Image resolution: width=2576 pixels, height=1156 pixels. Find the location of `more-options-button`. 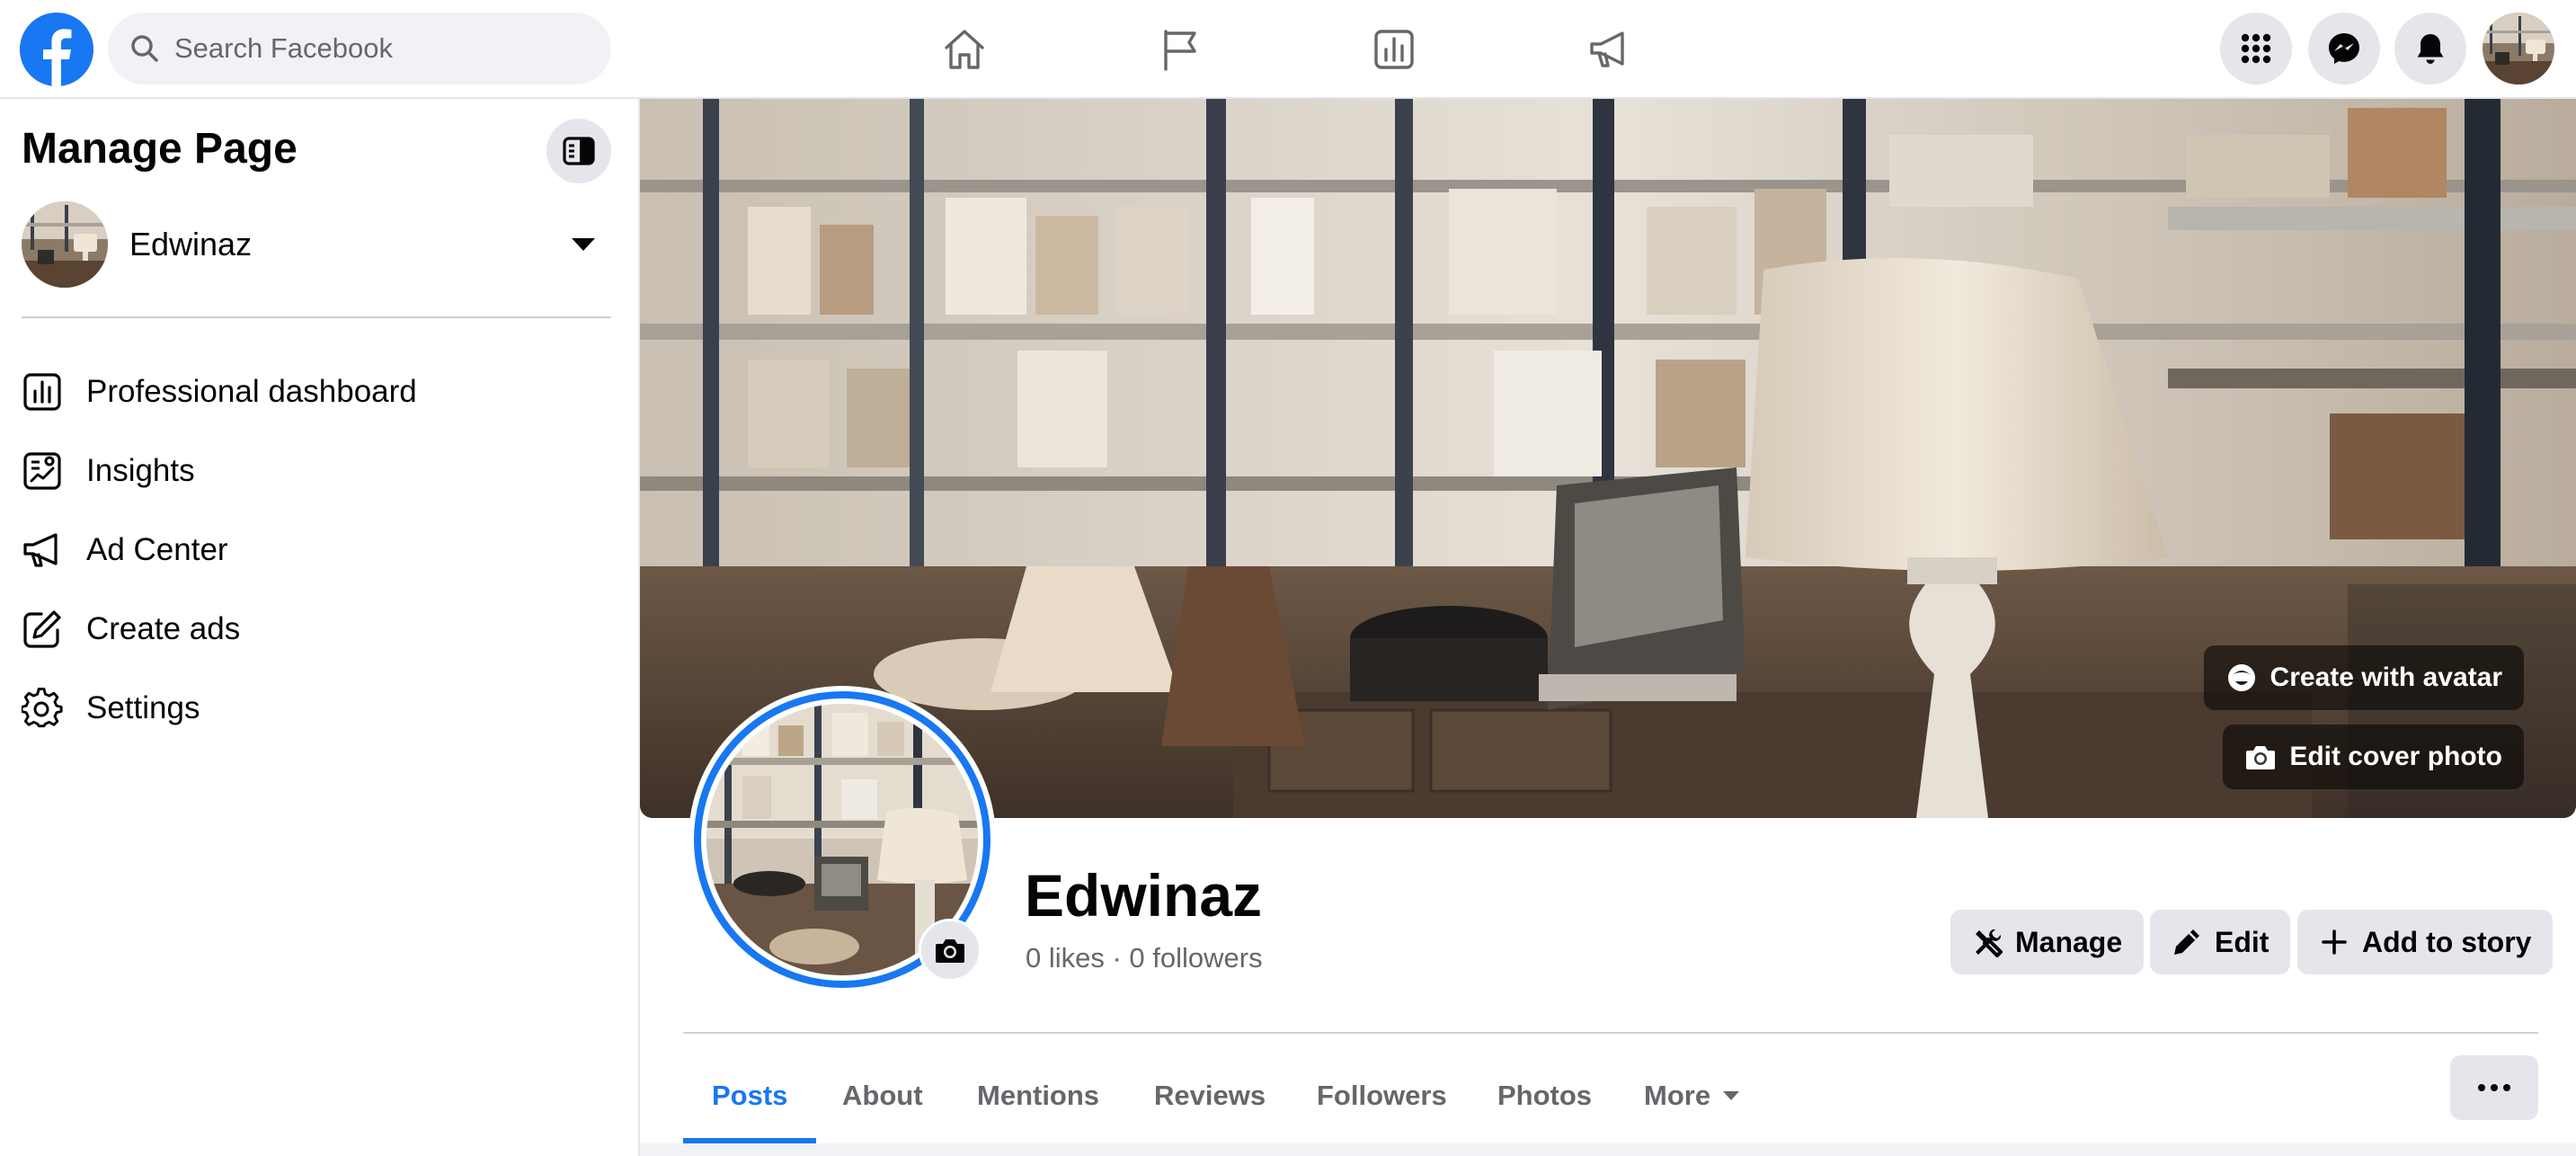

more-options-button is located at coordinates (2494, 1088).